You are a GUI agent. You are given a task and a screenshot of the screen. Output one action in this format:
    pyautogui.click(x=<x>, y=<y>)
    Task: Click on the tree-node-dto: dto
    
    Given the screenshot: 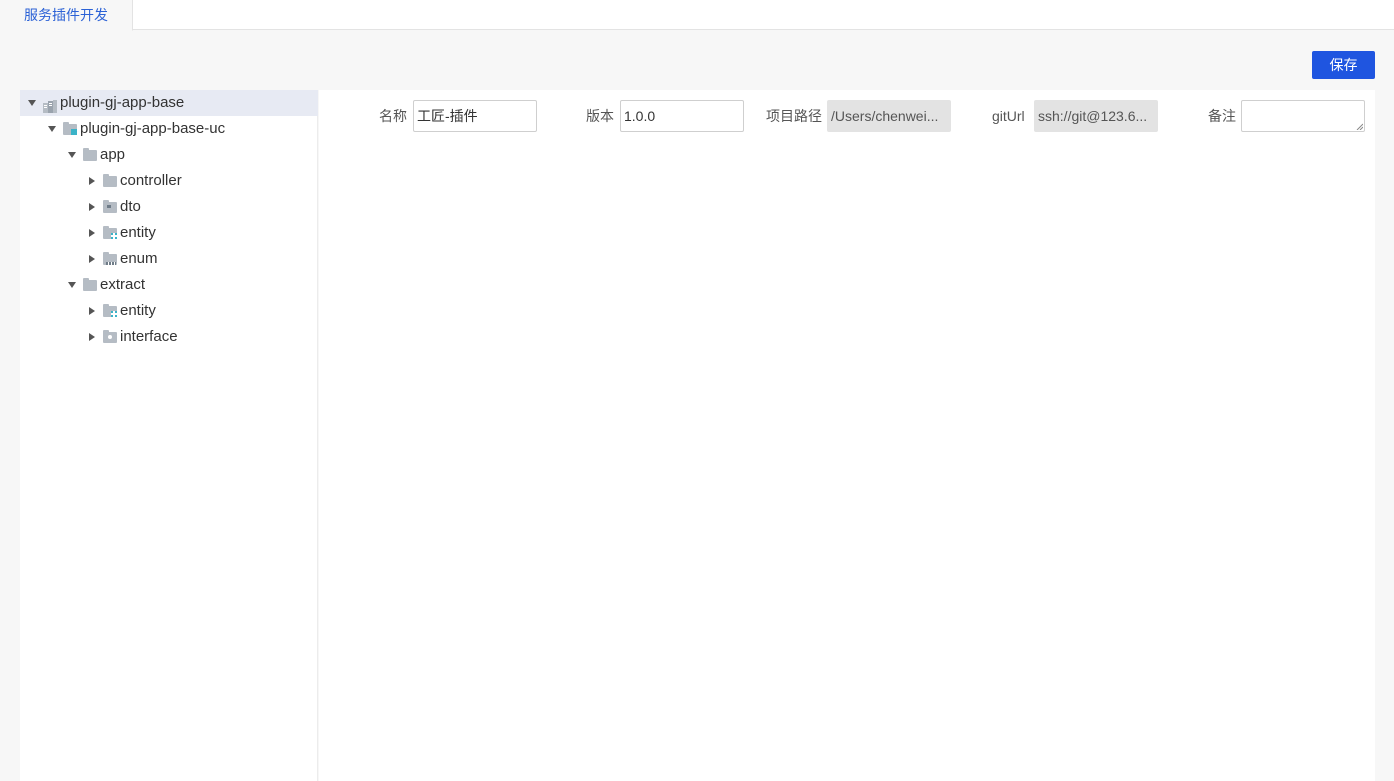 What is the action you would take?
    pyautogui.click(x=169, y=207)
    